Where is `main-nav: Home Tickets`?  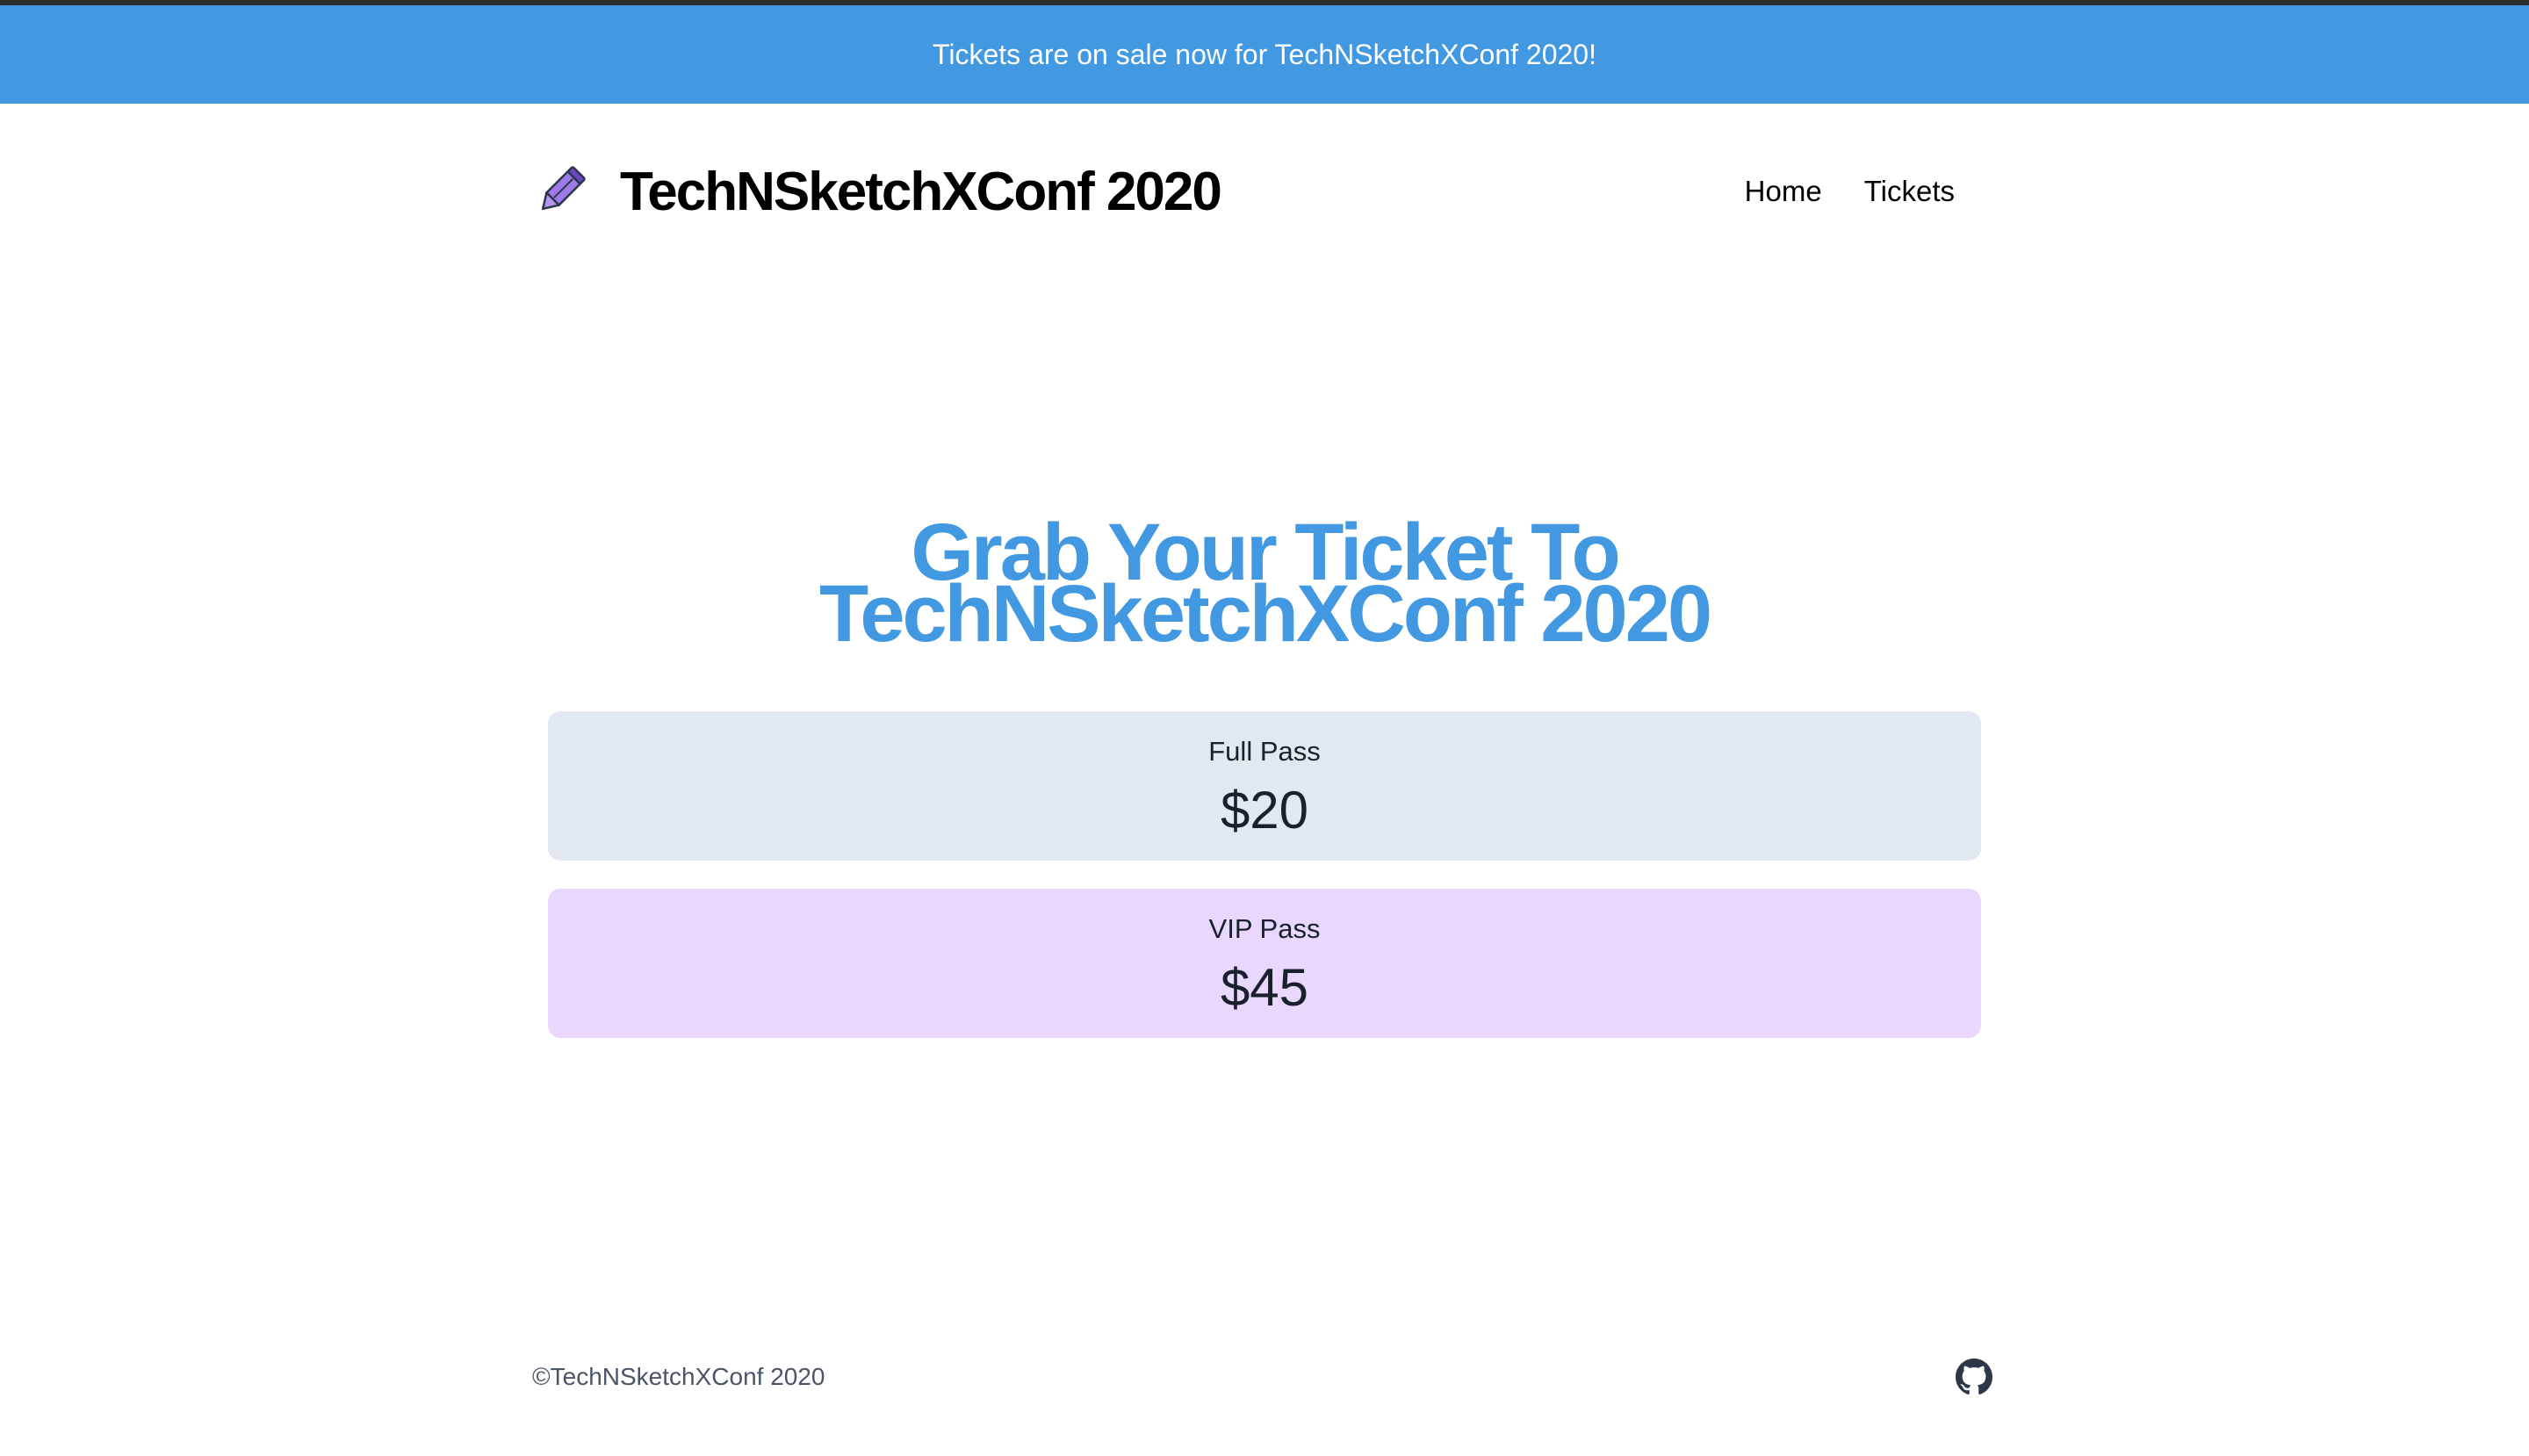 main-nav: Home Tickets is located at coordinates (1829, 191).